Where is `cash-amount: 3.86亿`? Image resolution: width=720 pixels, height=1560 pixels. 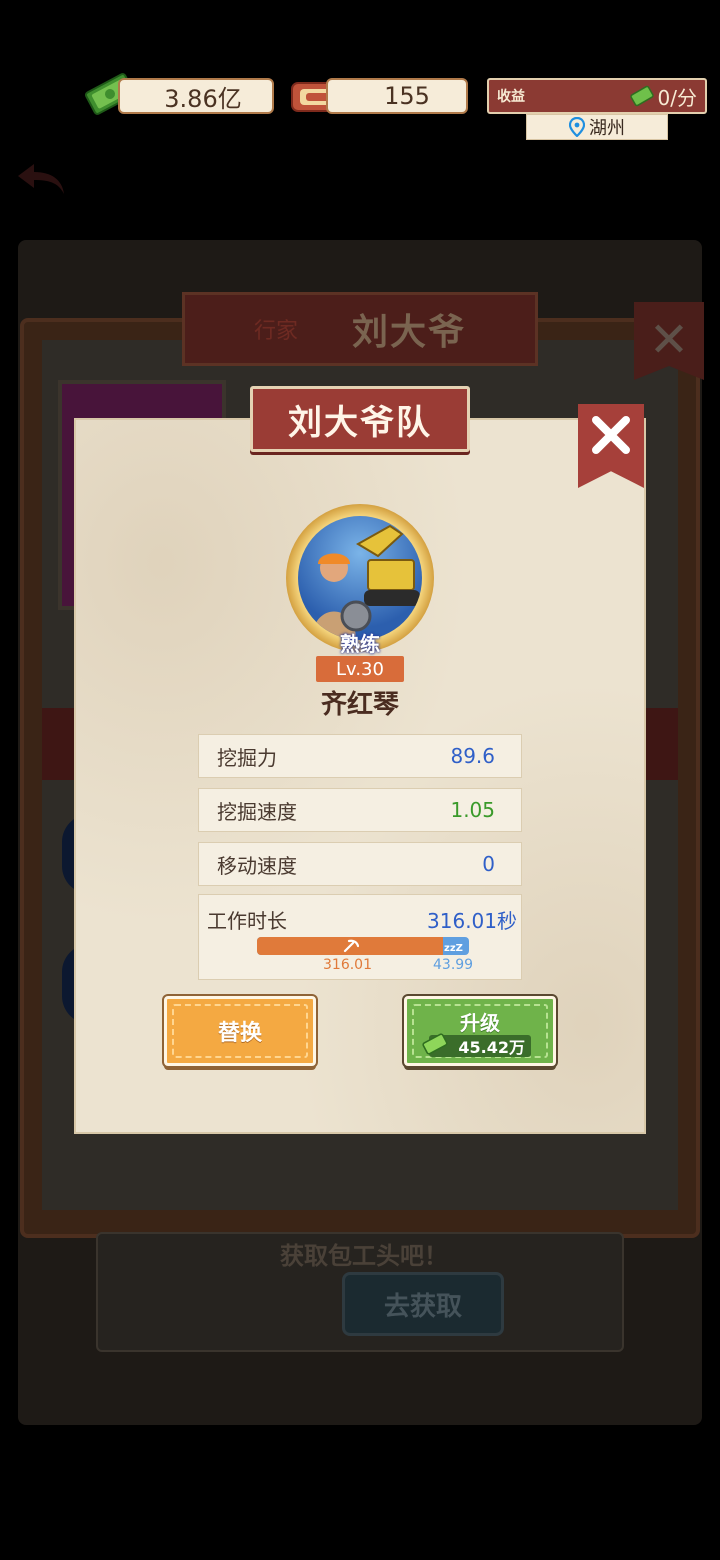
cash-amount: 3.86亿 is located at coordinates (203, 98).